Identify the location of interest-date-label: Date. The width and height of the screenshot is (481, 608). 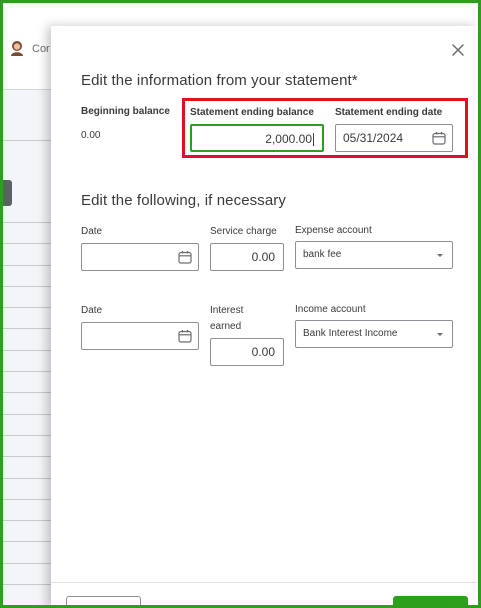
(92, 310).